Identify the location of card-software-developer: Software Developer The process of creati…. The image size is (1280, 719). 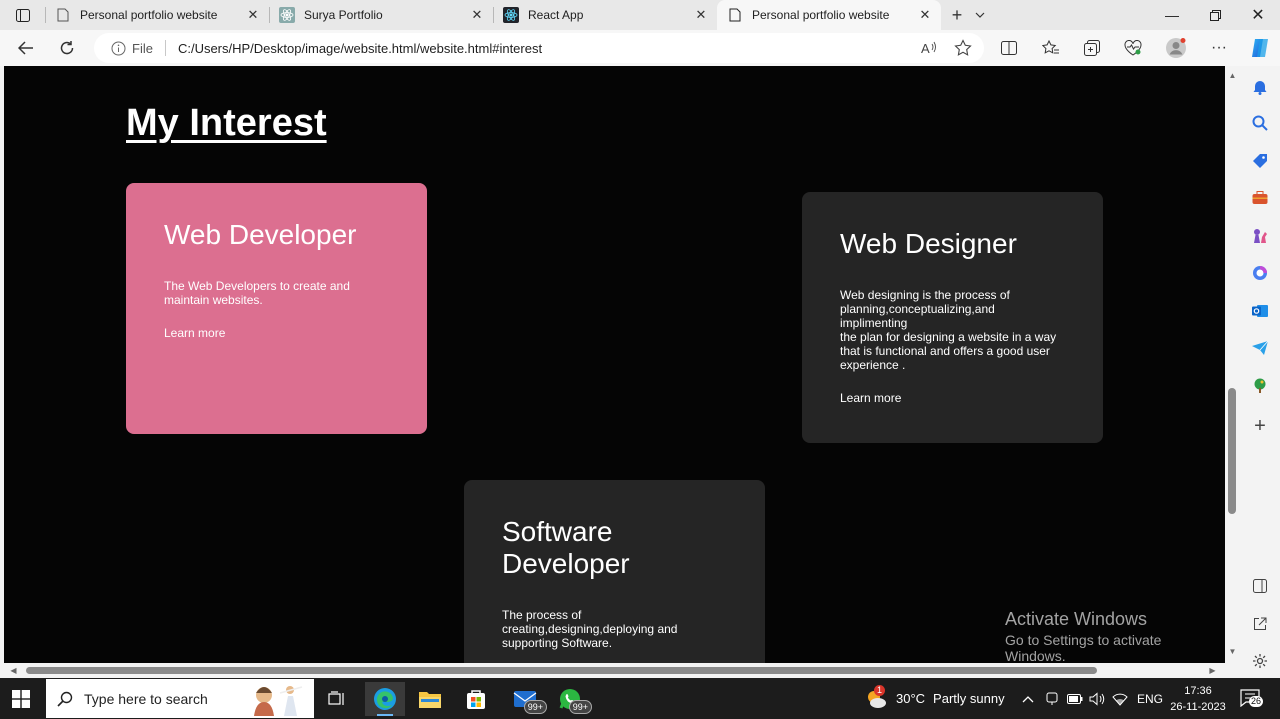
(614, 571).